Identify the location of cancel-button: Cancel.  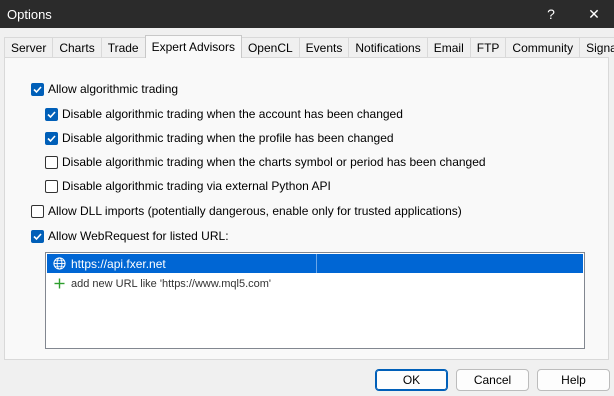
(492, 380).